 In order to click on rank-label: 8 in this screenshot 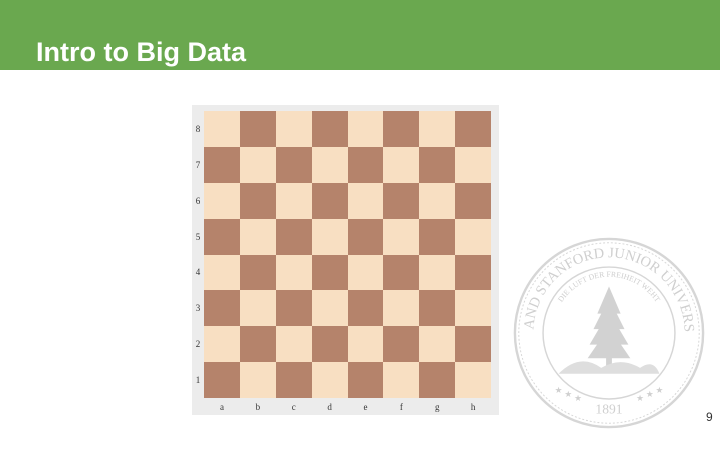, I will do `click(198, 128)`.